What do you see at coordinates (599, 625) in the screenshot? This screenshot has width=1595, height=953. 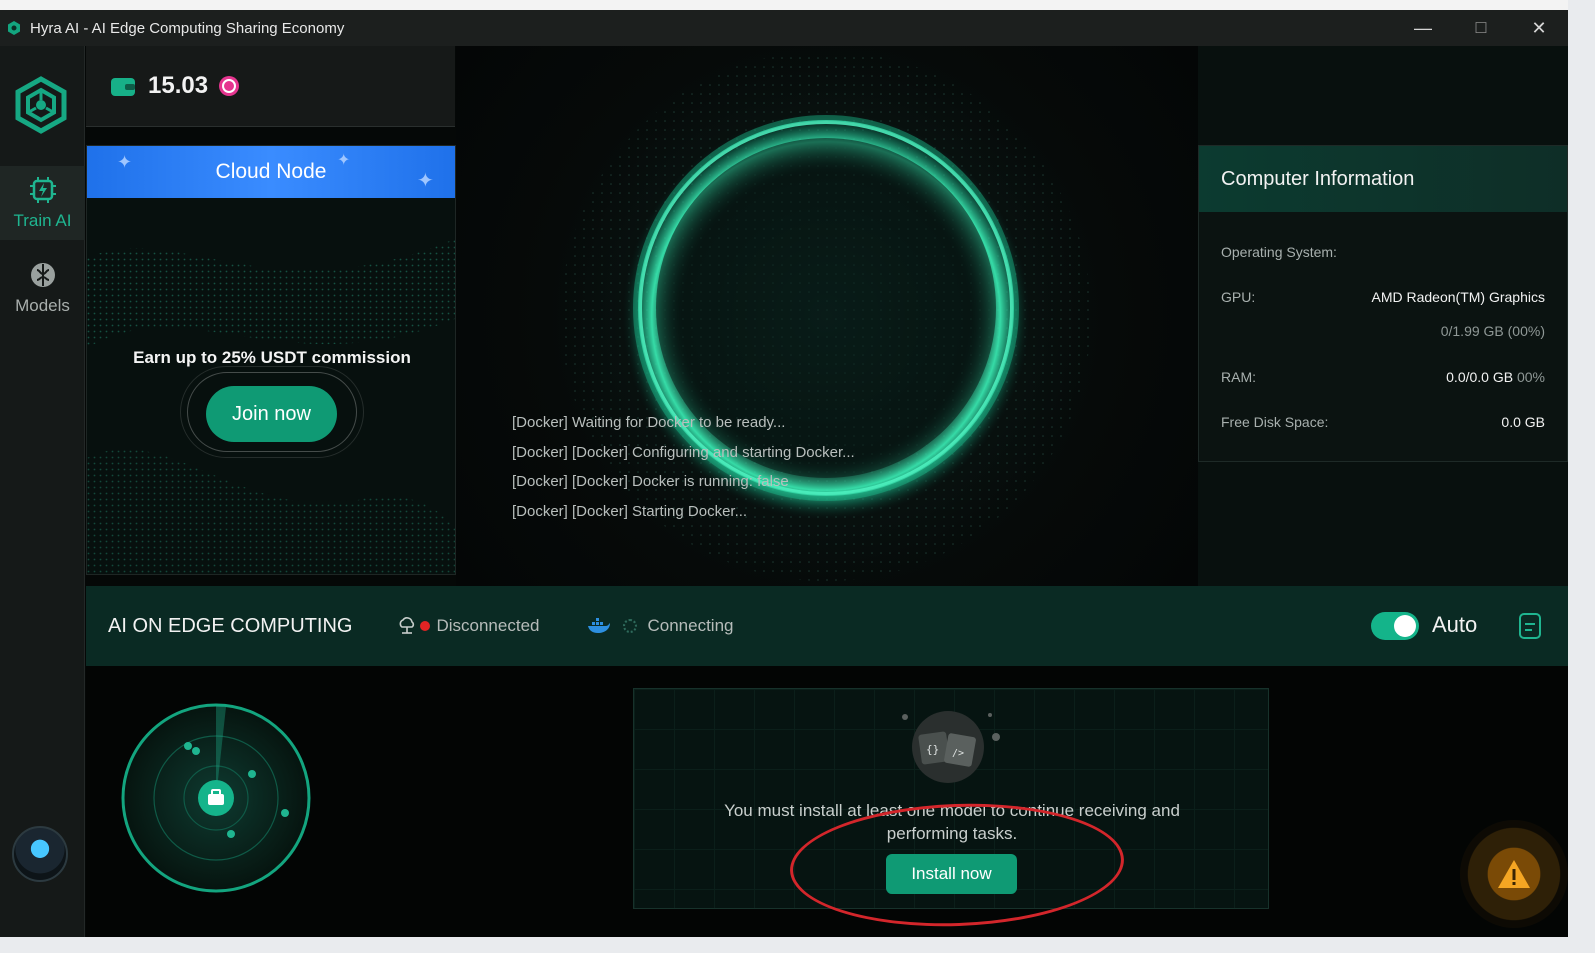 I see `docker-whale-icon` at bounding box center [599, 625].